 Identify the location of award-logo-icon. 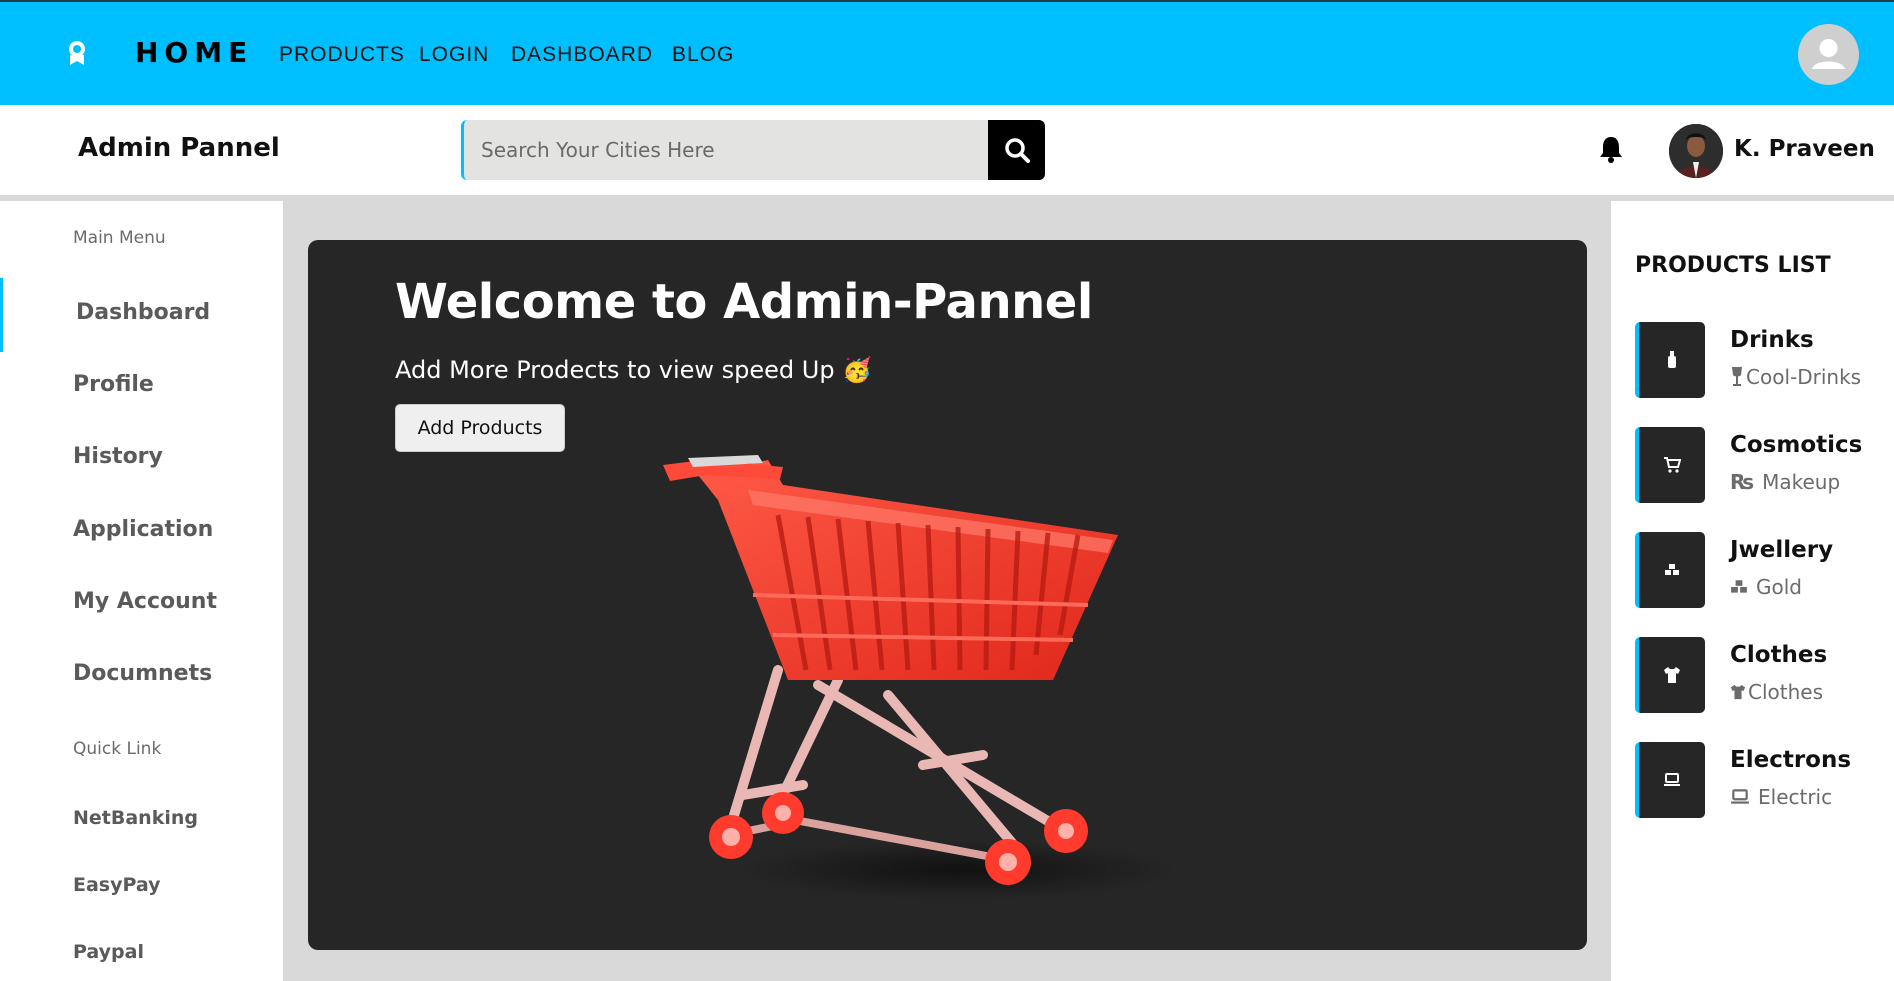
(77, 53).